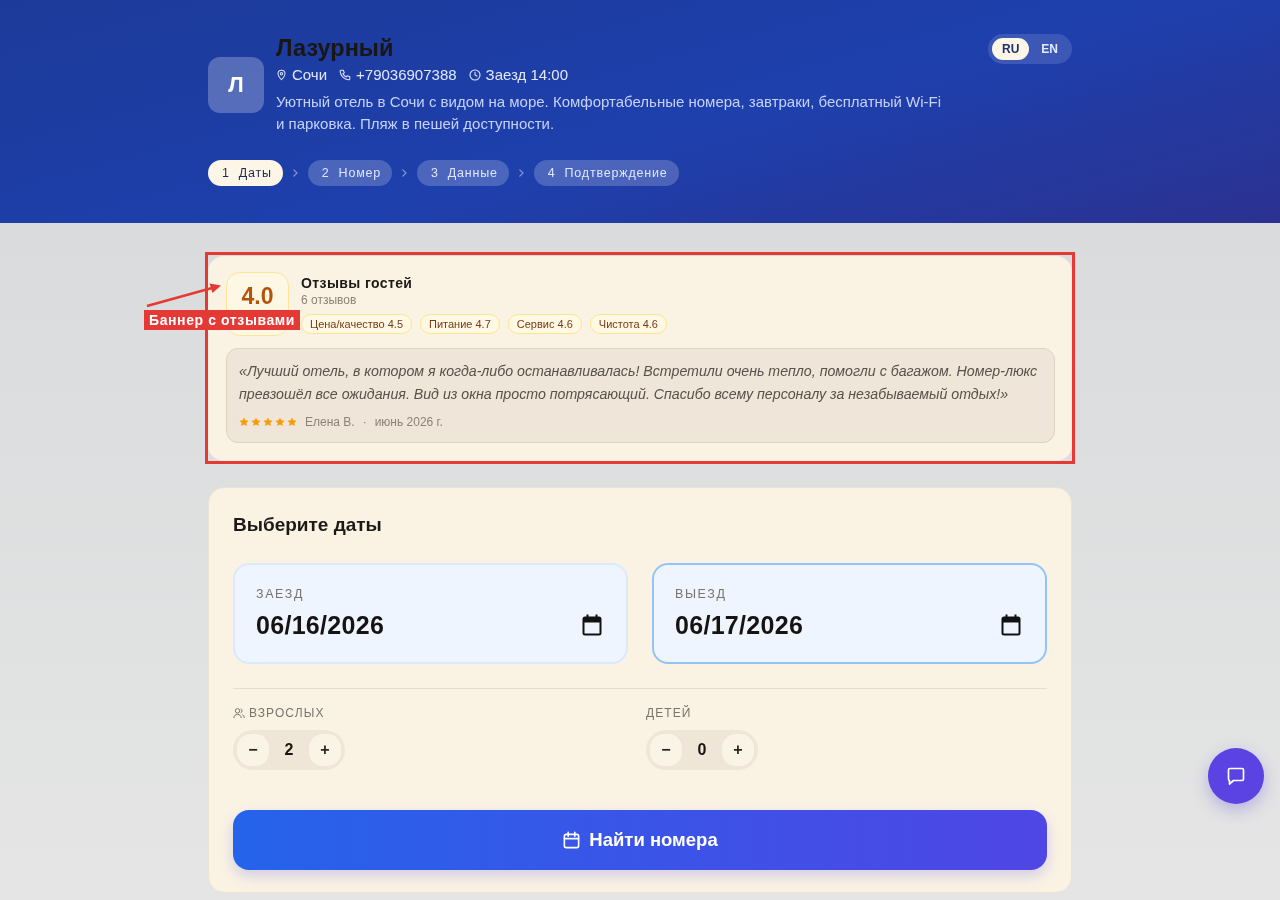 The height and width of the screenshot is (900, 1280). I want to click on stepper-value: 2, so click(289, 750).